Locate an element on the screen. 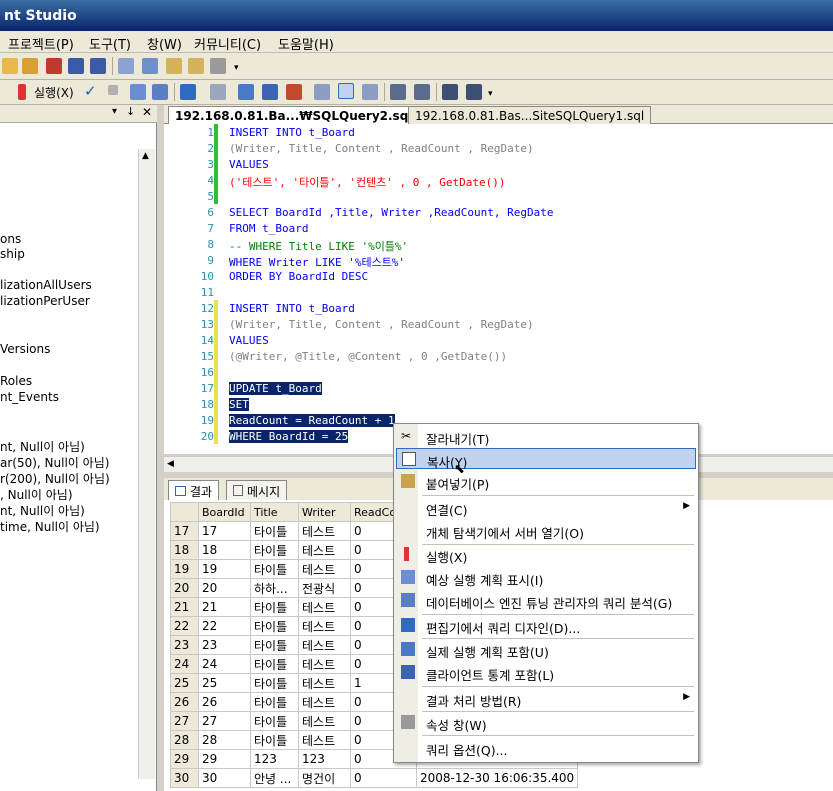 This screenshot has width=833, height=791. tab-messages: 메시지 is located at coordinates (257, 490).